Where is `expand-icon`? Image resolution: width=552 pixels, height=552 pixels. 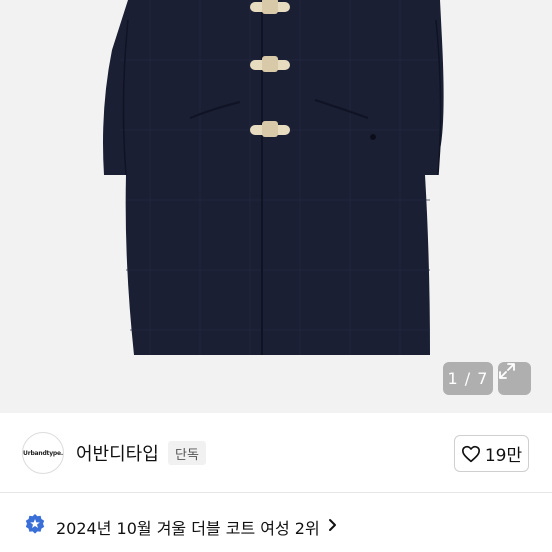
expand-icon is located at coordinates (507, 371).